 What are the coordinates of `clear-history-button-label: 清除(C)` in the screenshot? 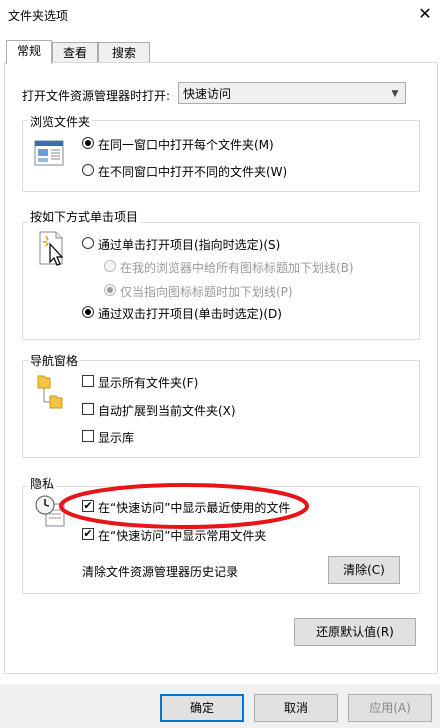 It's located at (364, 570).